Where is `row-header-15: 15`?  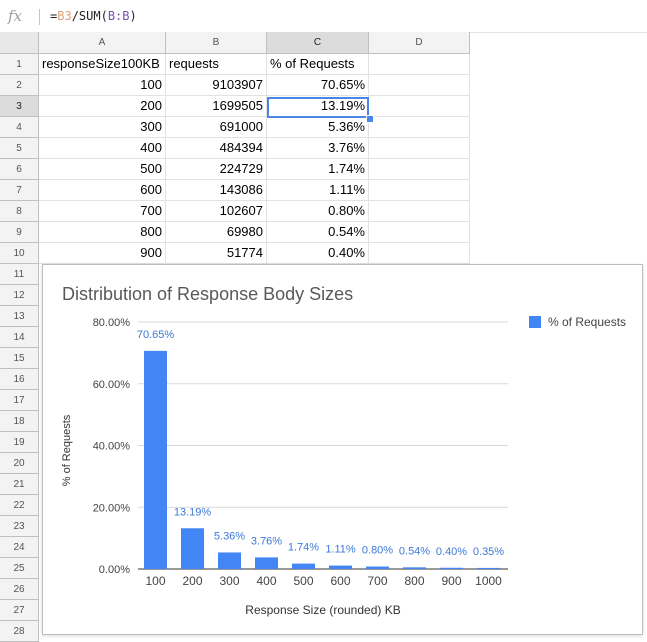
row-header-15: 15 is located at coordinates (19, 358).